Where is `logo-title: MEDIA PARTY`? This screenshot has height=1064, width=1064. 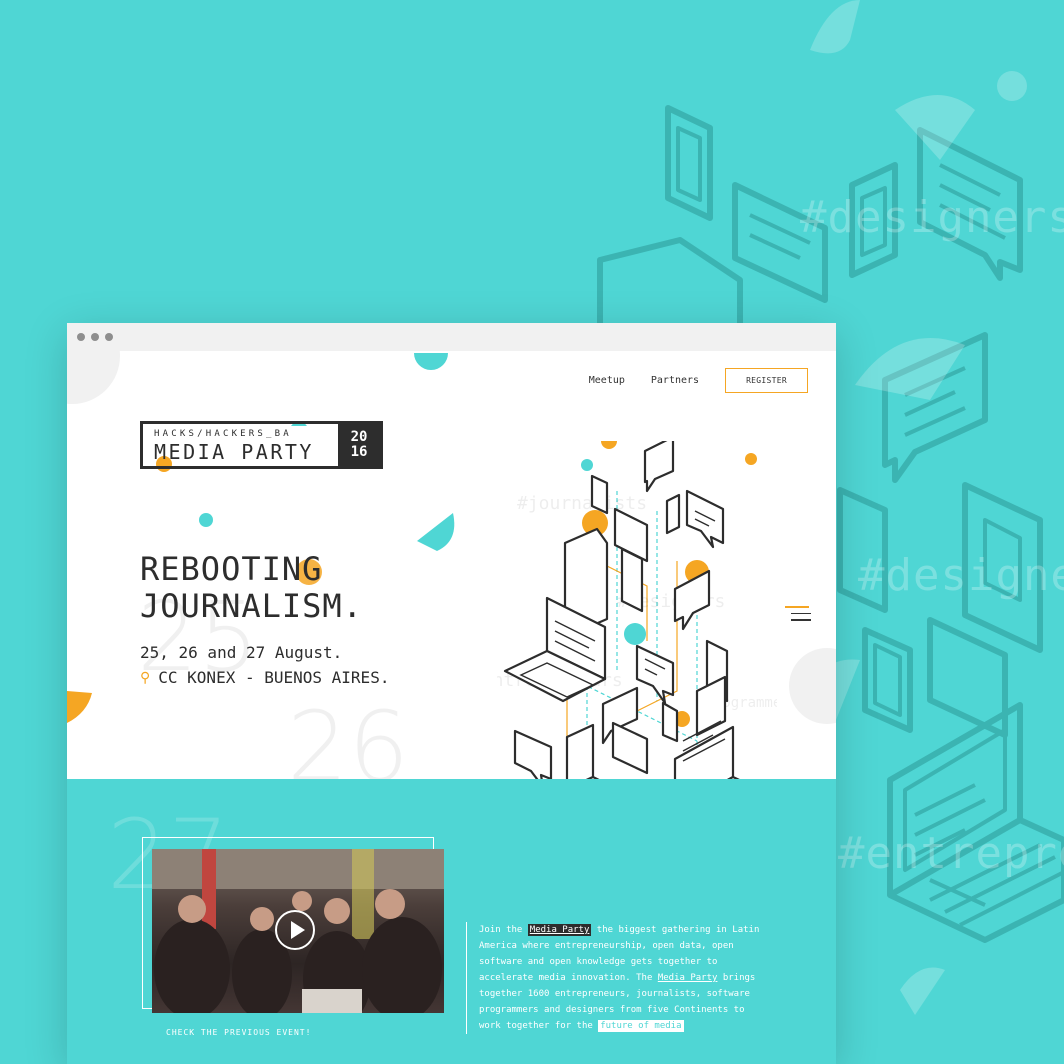 logo-title: MEDIA PARTY is located at coordinates (234, 452).